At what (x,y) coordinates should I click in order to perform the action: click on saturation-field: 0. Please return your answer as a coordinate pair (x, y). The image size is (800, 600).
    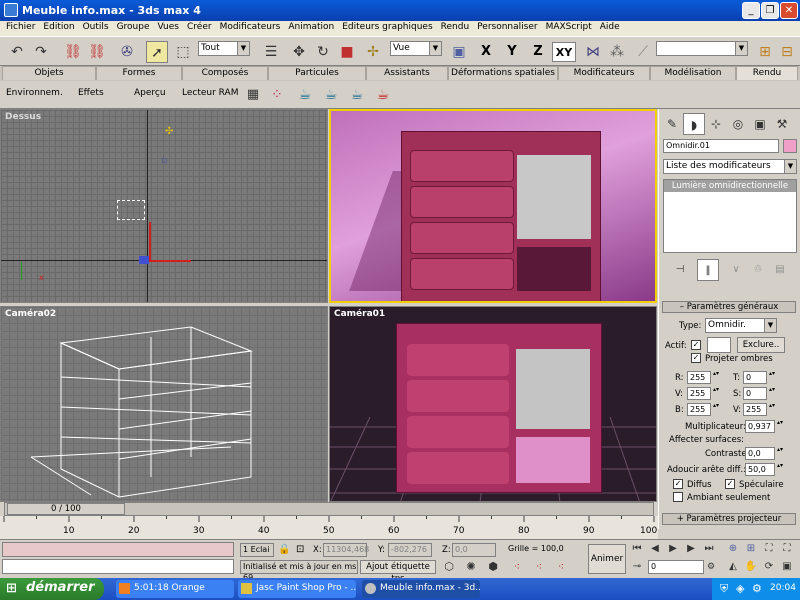
    Looking at the image, I should click on (755, 393).